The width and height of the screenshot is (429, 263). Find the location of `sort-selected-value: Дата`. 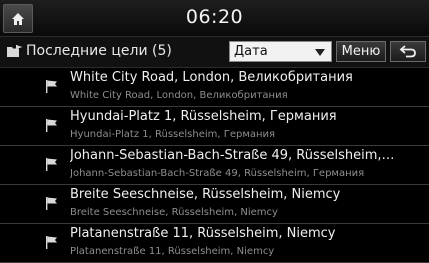

sort-selected-value: Дата is located at coordinates (251, 51).